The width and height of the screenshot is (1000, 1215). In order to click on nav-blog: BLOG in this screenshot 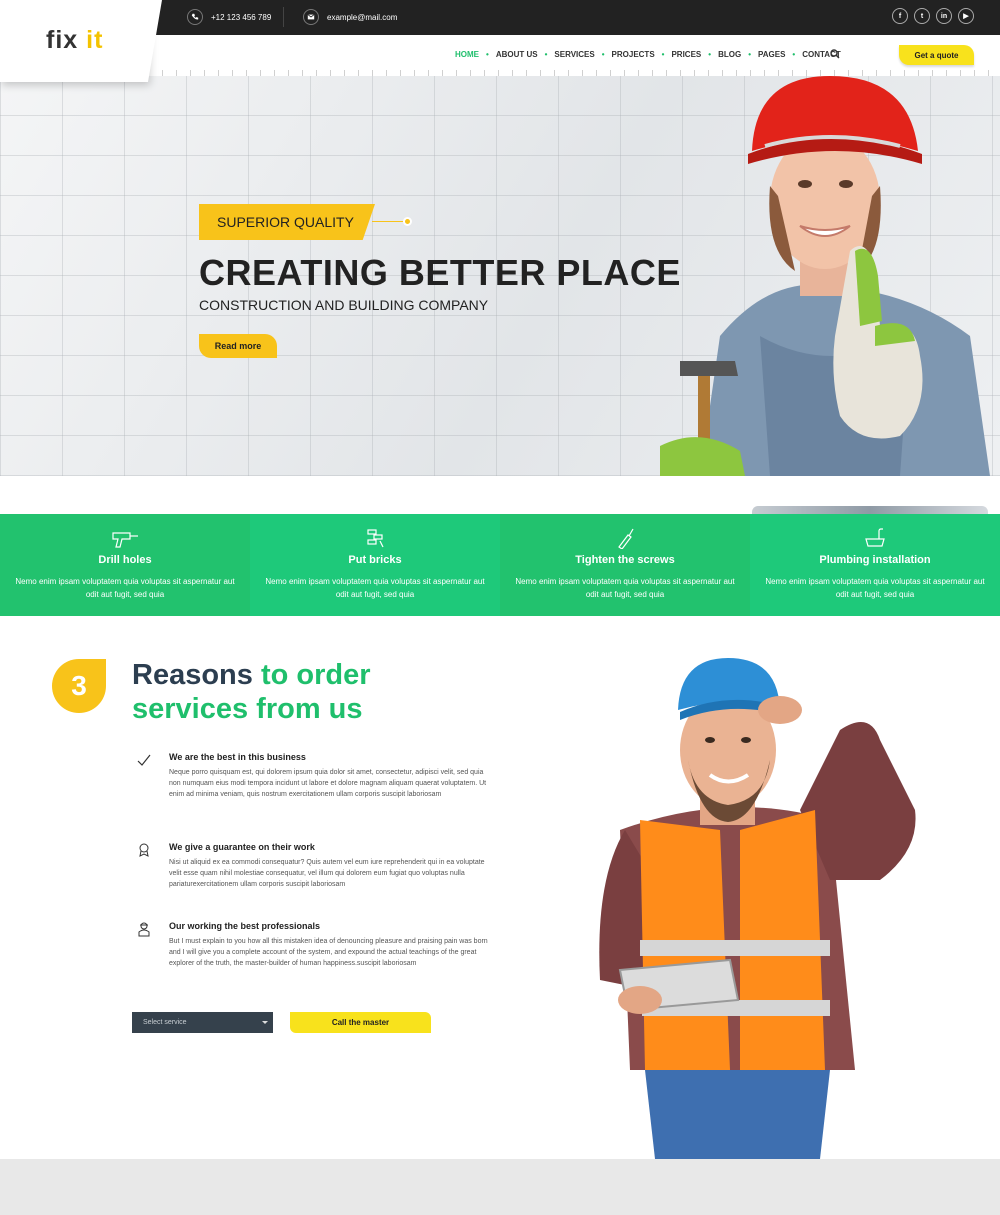, I will do `click(729, 54)`.